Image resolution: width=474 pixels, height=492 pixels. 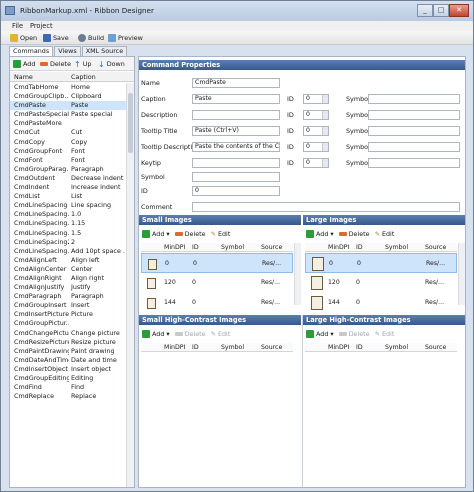 What do you see at coordinates (68, 132) in the screenshot?
I see `command-row: CmdCut Cut` at bounding box center [68, 132].